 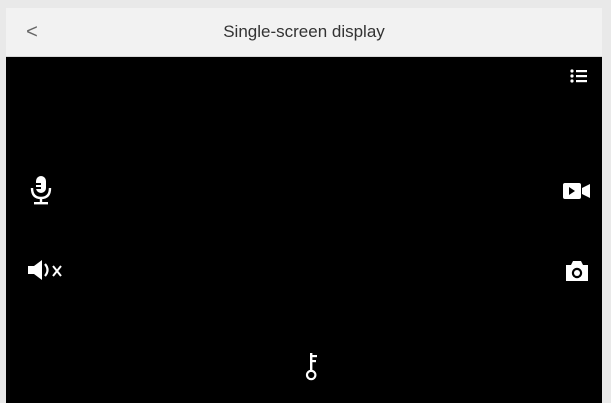 I want to click on microphone-icon, so click(x=41, y=190).